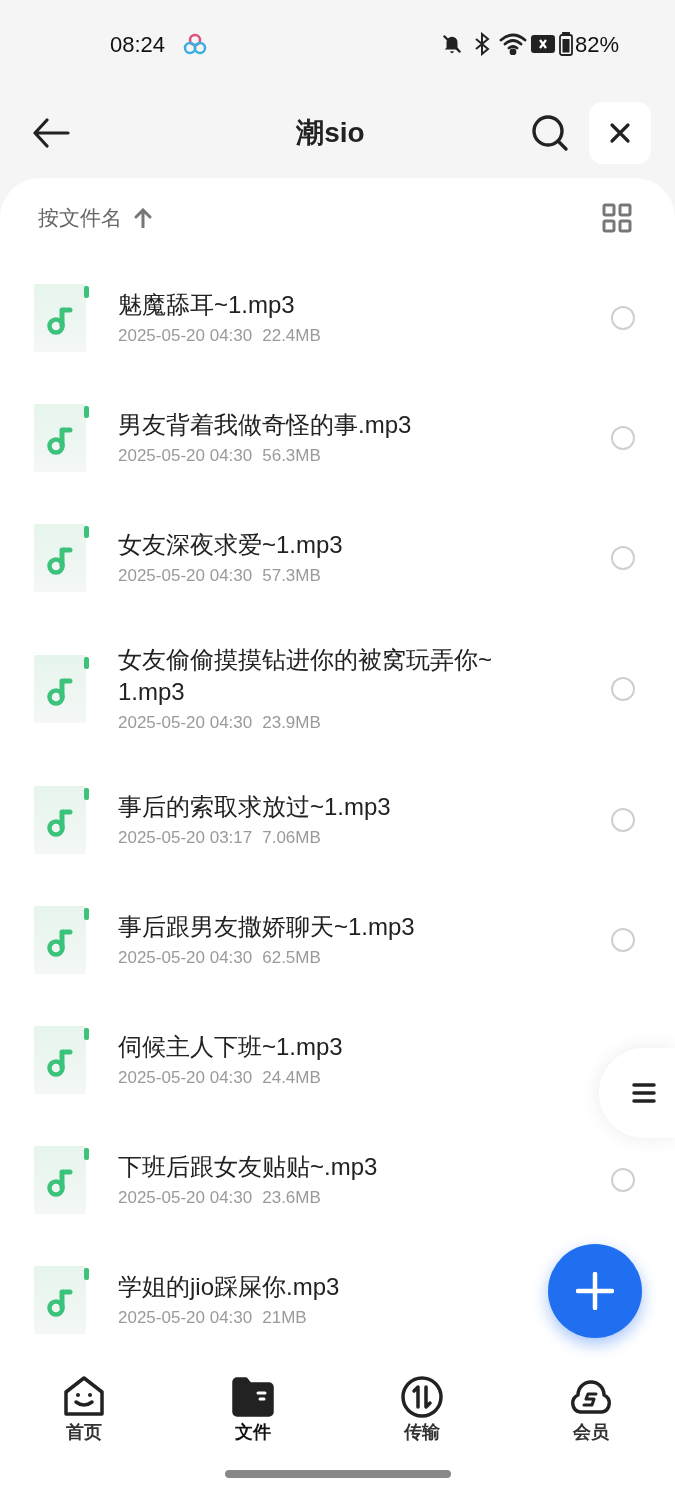 The height and width of the screenshot is (1500, 675). What do you see at coordinates (291, 456) in the screenshot?
I see `file-size: 56.3MB` at bounding box center [291, 456].